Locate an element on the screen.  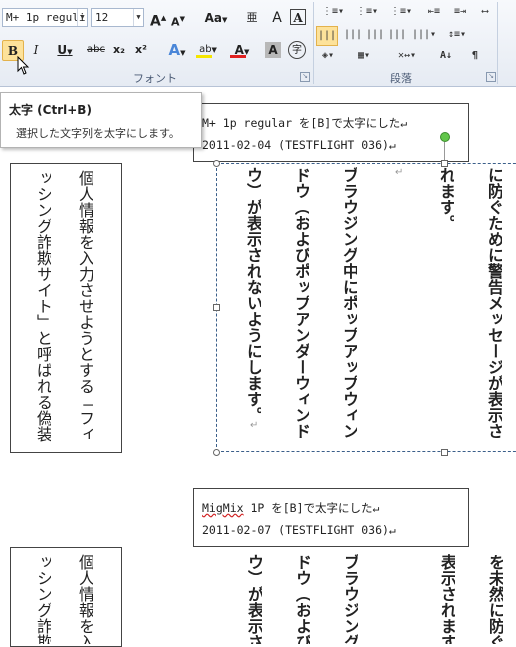
superscript-button: x² is located at coordinates (141, 50).